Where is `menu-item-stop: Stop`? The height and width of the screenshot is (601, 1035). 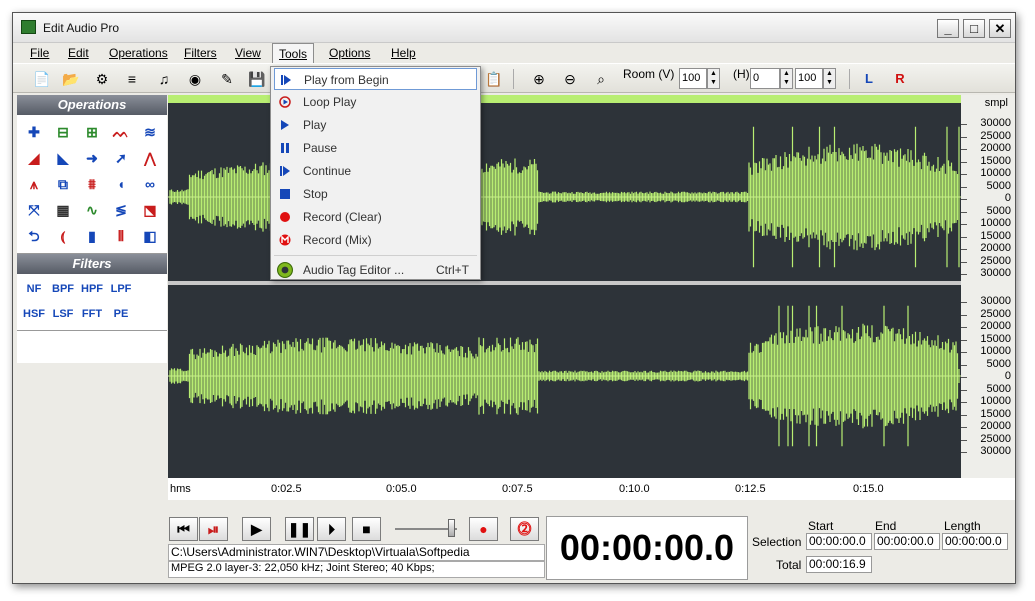 menu-item-stop: Stop is located at coordinates (375, 194).